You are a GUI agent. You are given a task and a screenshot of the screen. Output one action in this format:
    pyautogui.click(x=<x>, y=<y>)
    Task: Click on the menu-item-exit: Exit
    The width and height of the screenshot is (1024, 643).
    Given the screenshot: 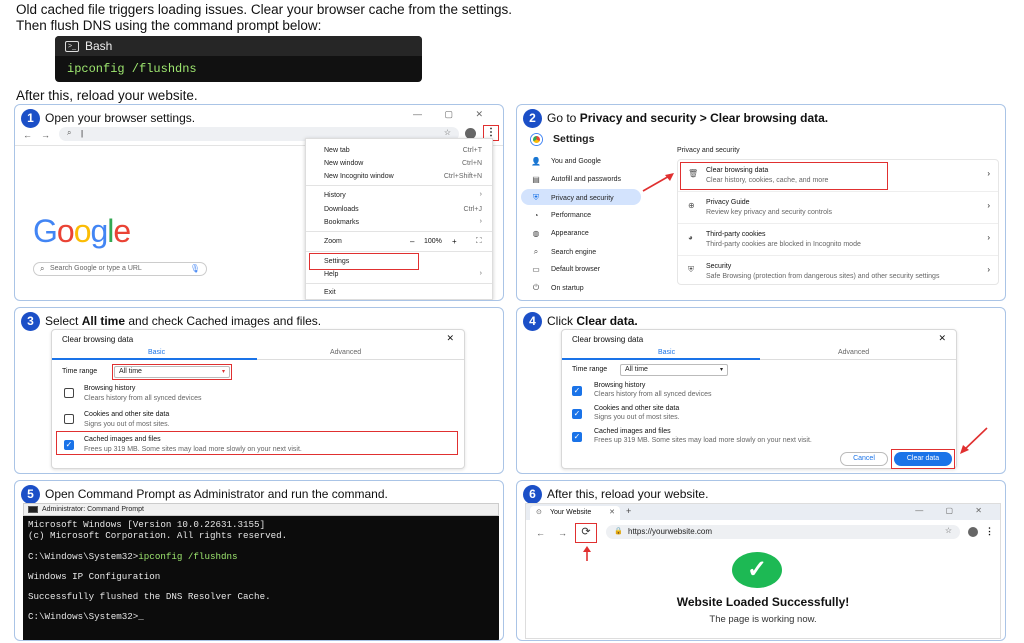 What is the action you would take?
    pyautogui.click(x=330, y=292)
    